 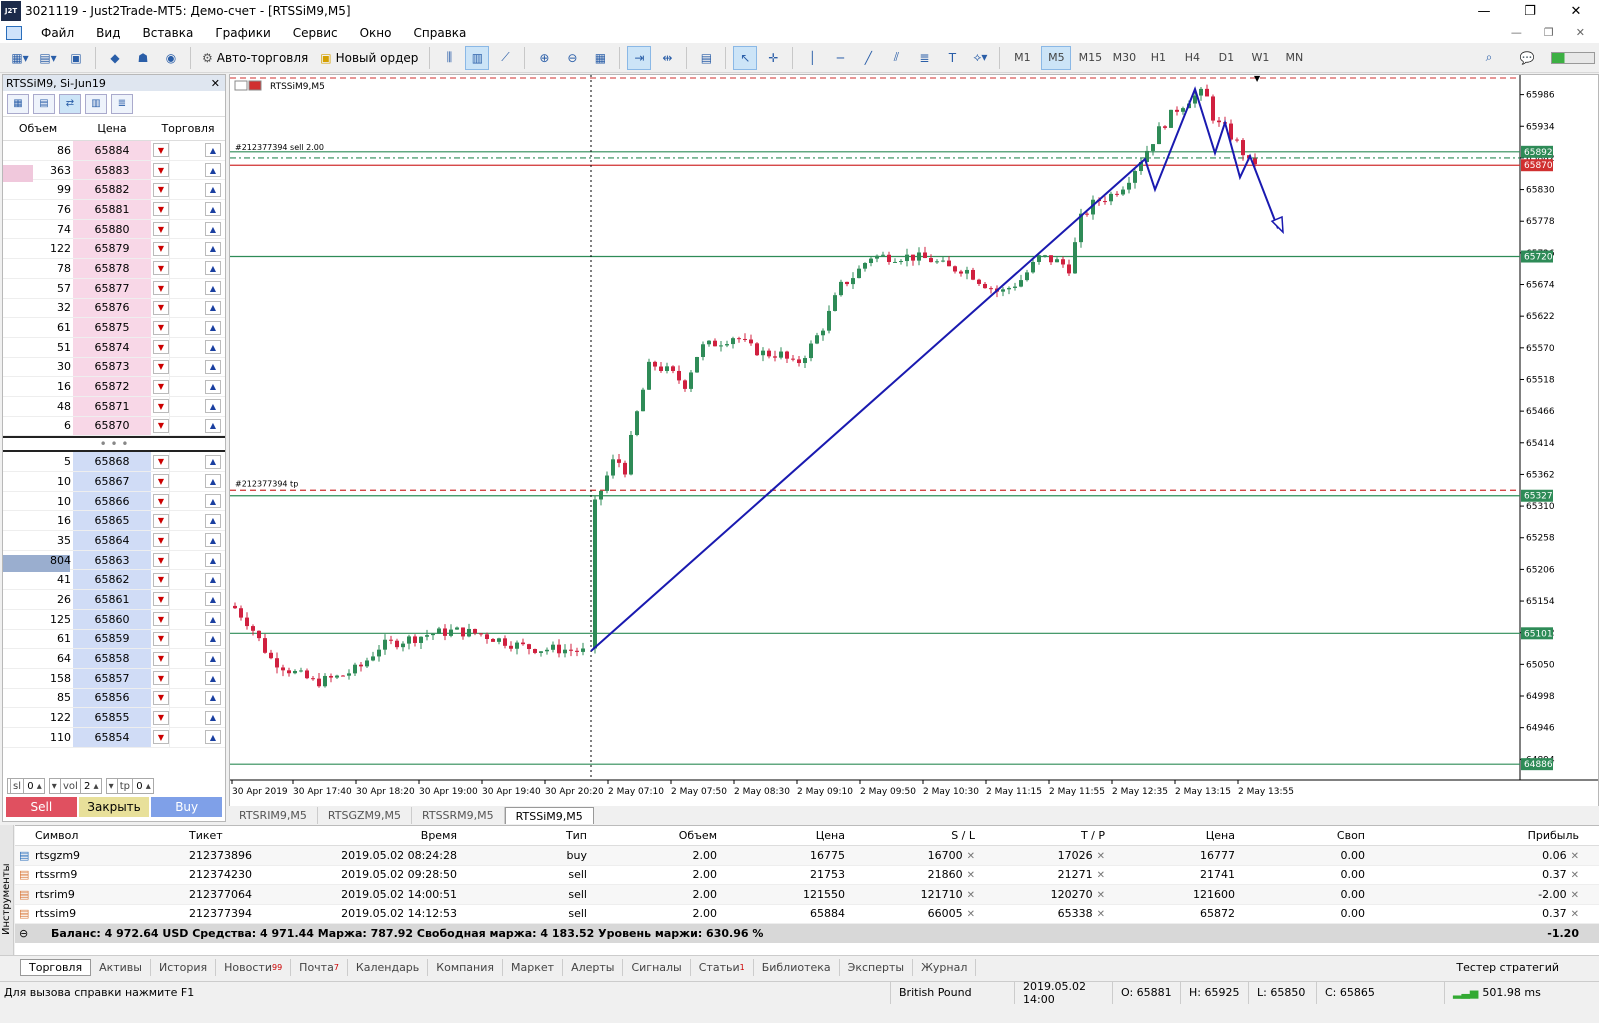 I want to click on dom-price: 65857, so click(x=112, y=678).